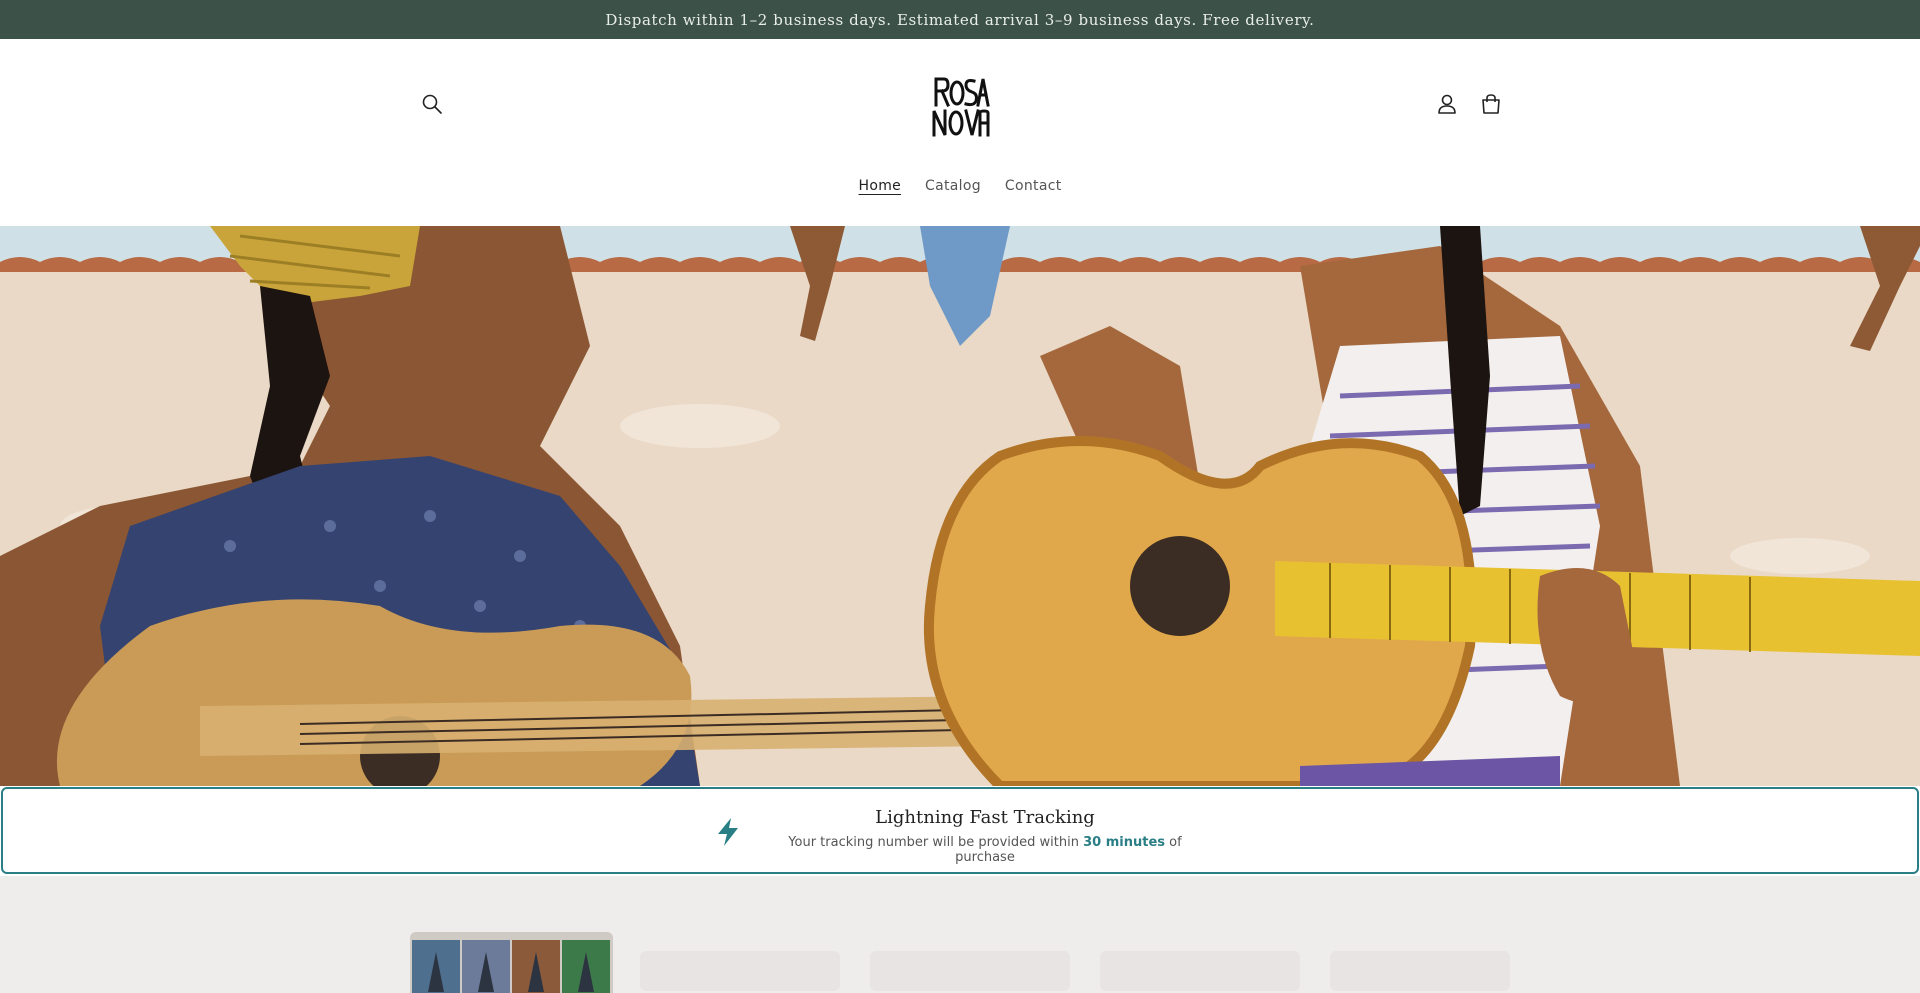  I want to click on cart-button, so click(1491, 104).